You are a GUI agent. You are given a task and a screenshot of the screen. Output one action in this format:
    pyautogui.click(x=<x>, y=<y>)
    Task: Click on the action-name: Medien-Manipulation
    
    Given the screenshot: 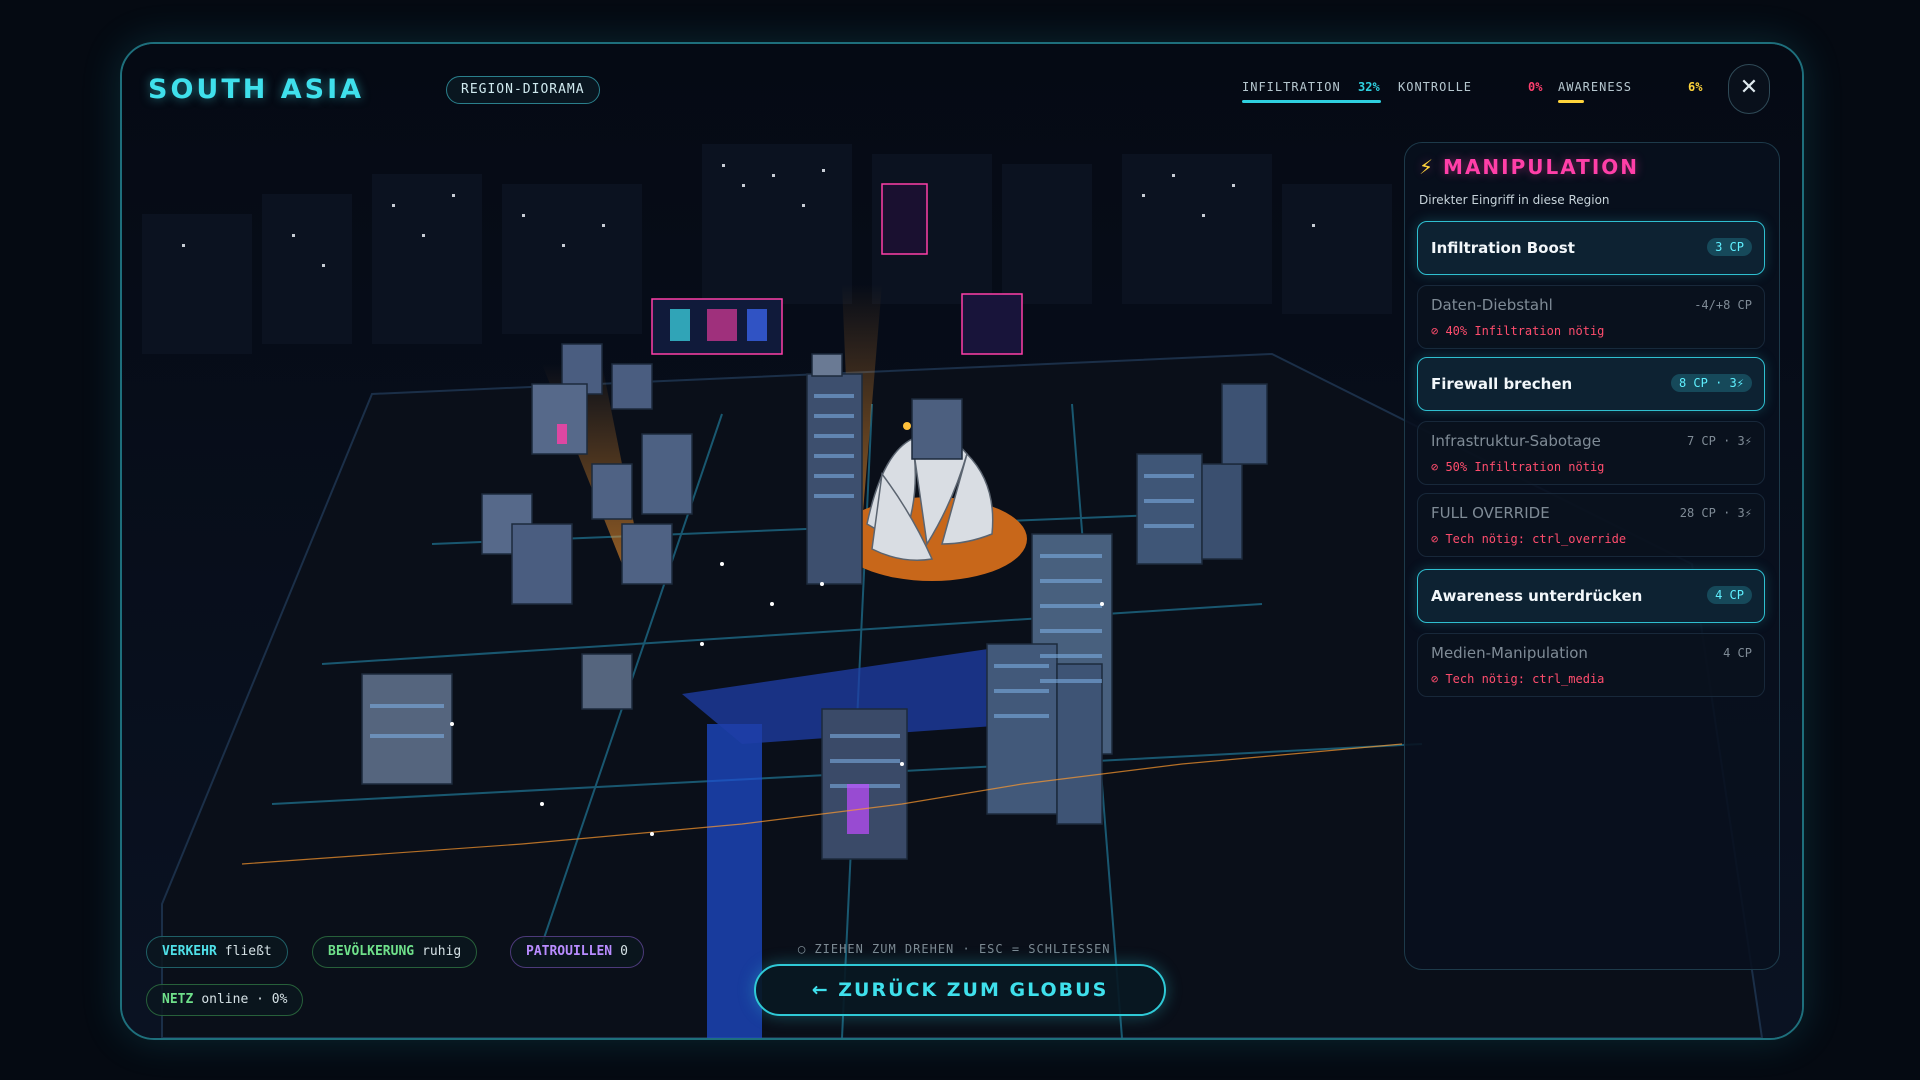 What is the action you would take?
    pyautogui.click(x=1509, y=653)
    